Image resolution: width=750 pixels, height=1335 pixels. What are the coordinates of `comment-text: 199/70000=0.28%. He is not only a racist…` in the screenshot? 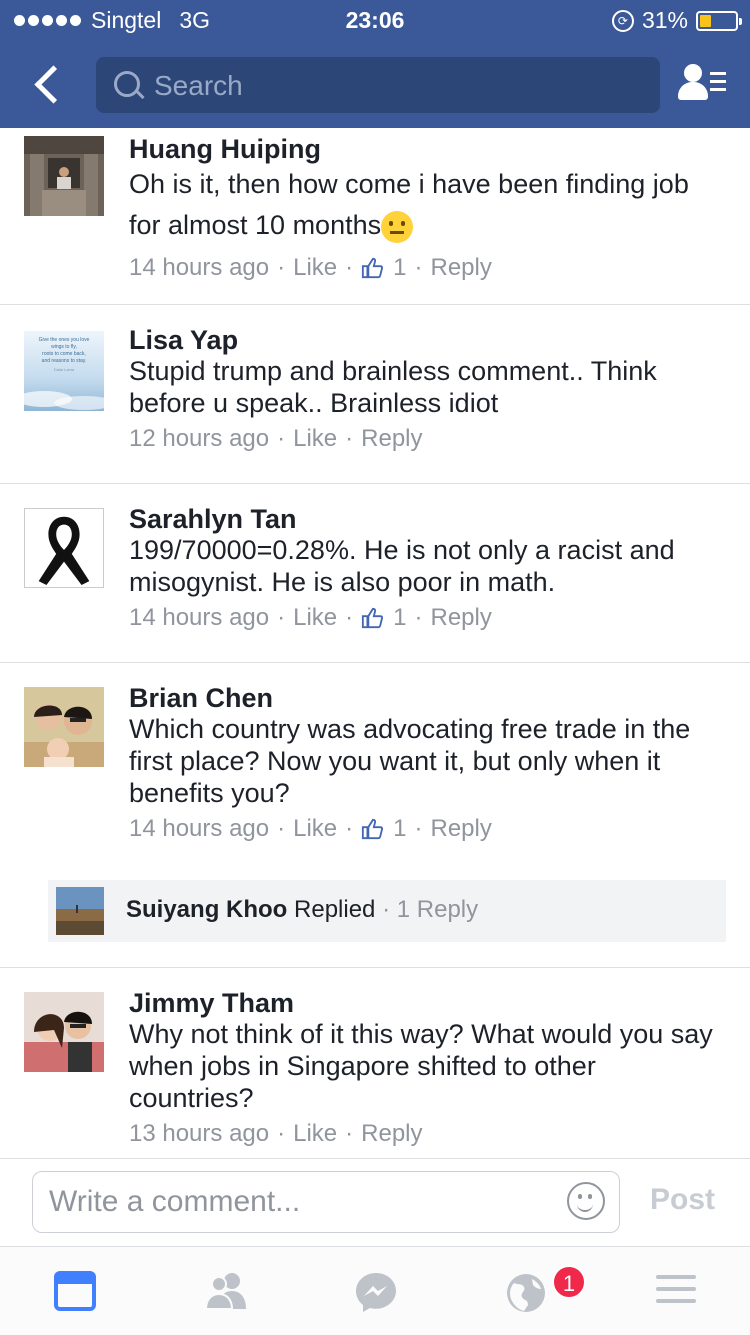 It's located at (402, 566).